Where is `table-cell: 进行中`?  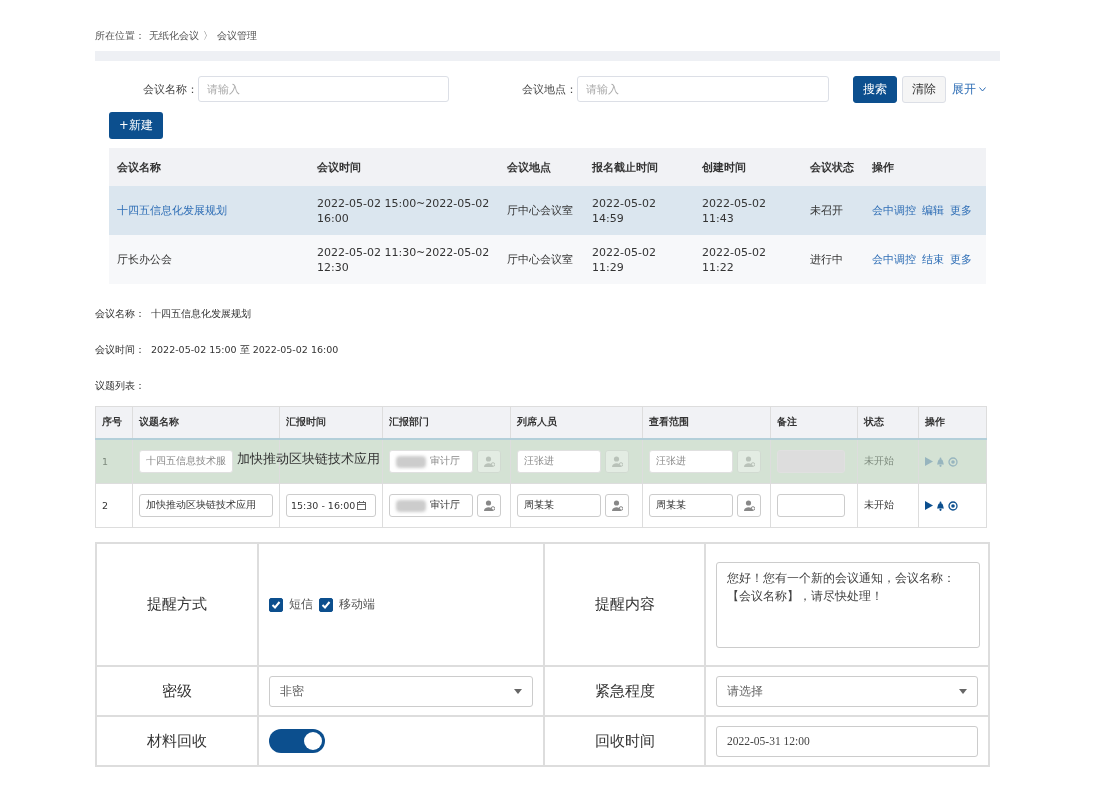
table-cell: 进行中 is located at coordinates (833, 259).